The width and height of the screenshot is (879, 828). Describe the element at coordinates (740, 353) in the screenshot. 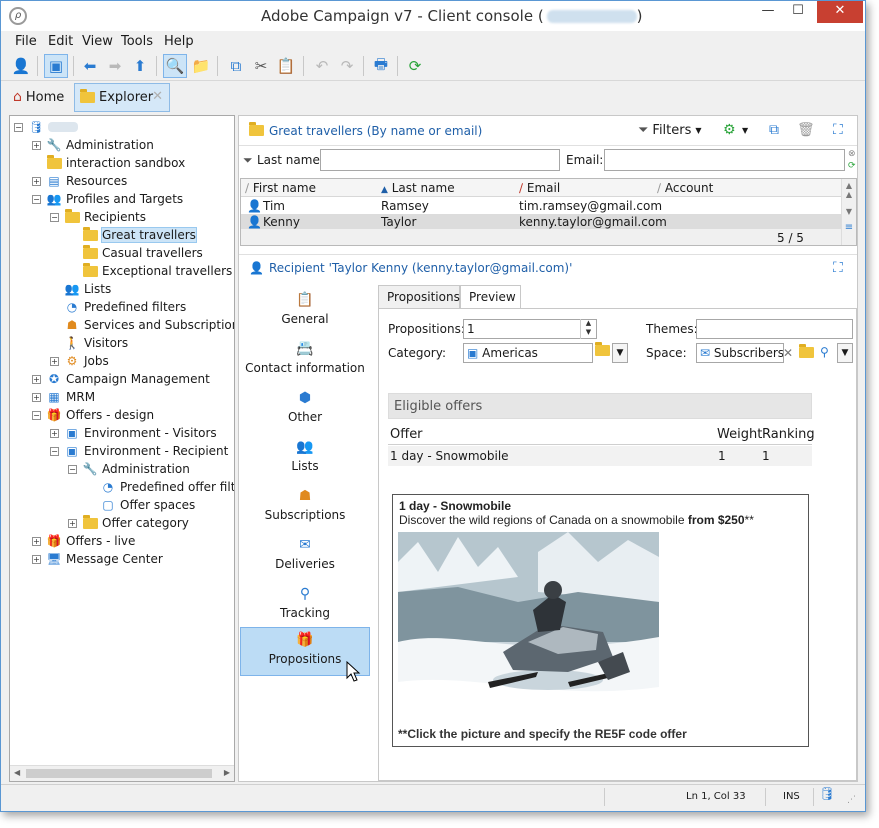

I see `space-field: ✉ Subscribers j` at that location.